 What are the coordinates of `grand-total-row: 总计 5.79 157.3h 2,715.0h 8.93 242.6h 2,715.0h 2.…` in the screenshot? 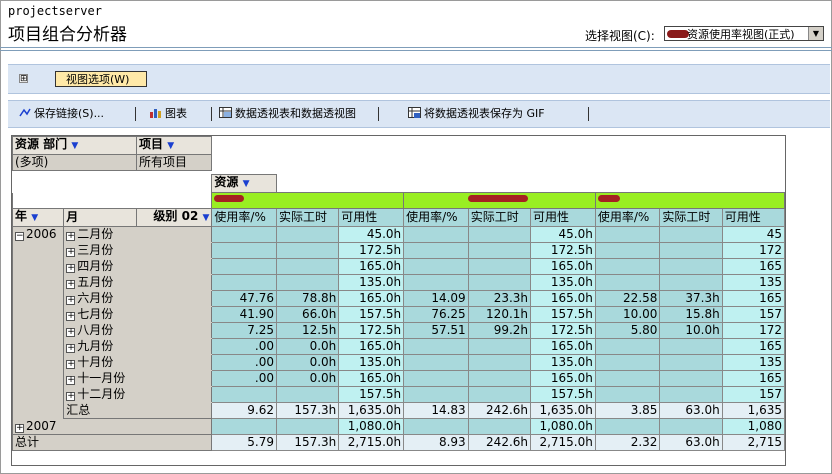 It's located at (398, 442).